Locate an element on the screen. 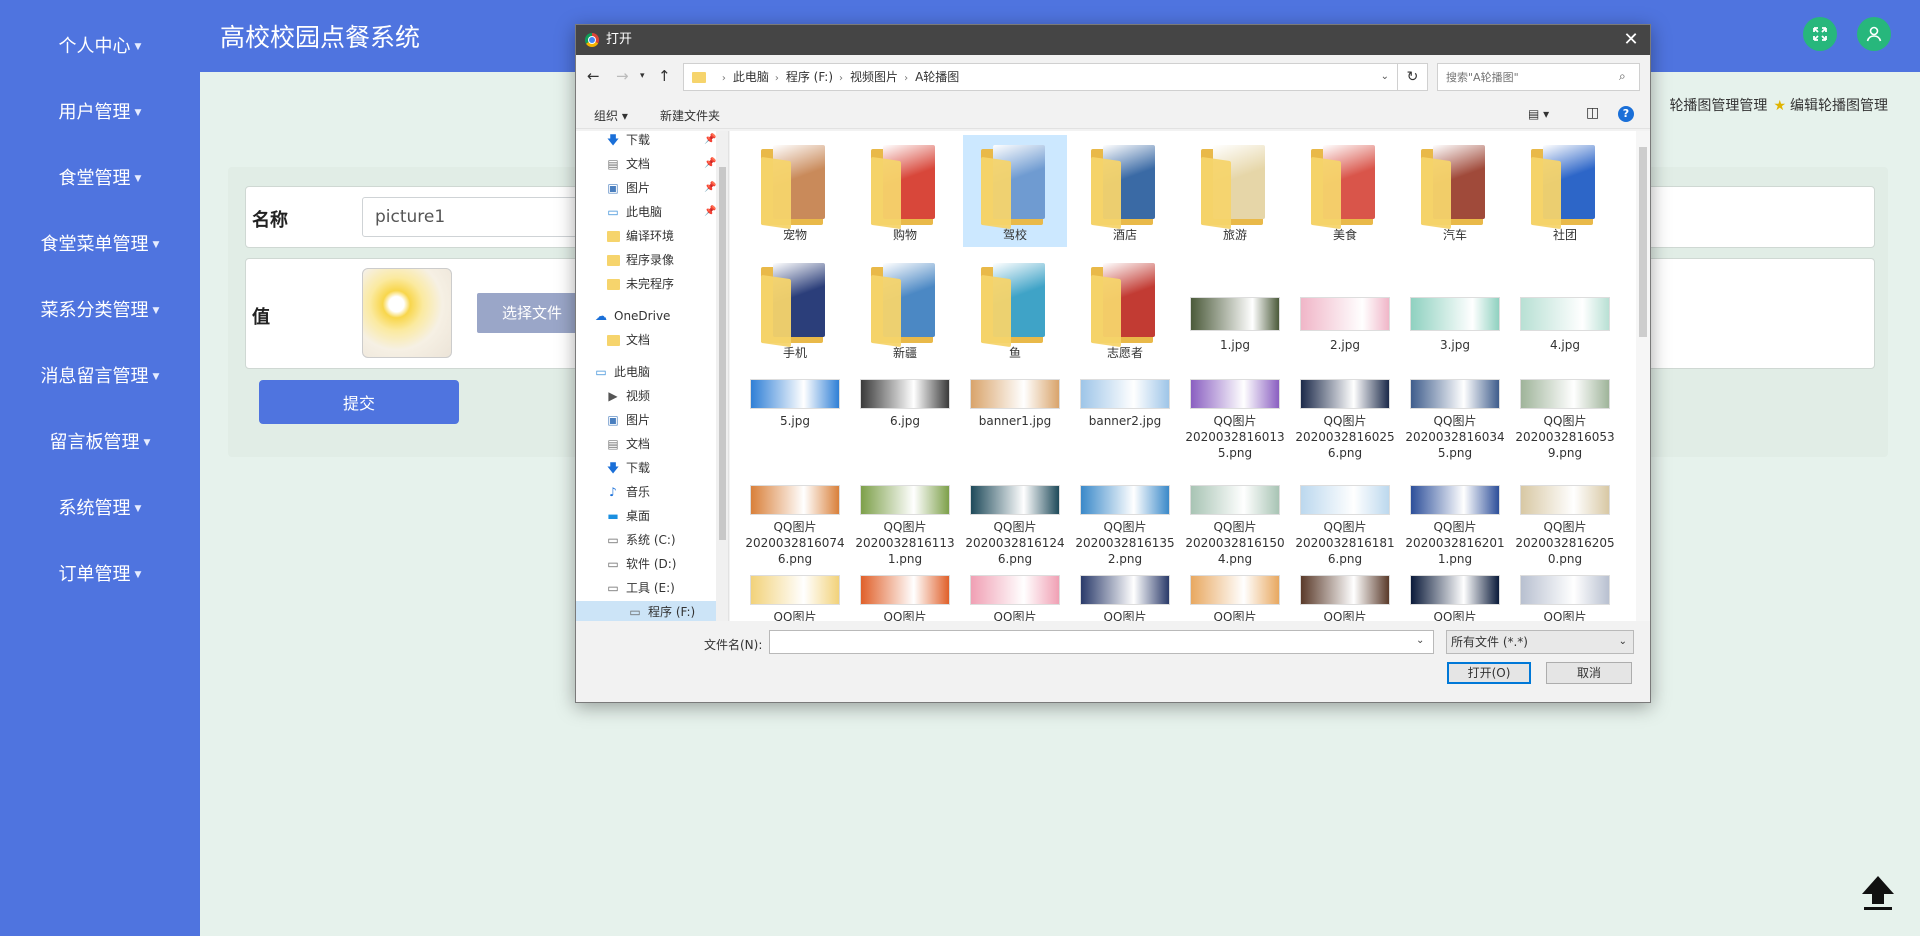 This screenshot has width=1920, height=936. path-segment: 此电脑 is located at coordinates (751, 77).